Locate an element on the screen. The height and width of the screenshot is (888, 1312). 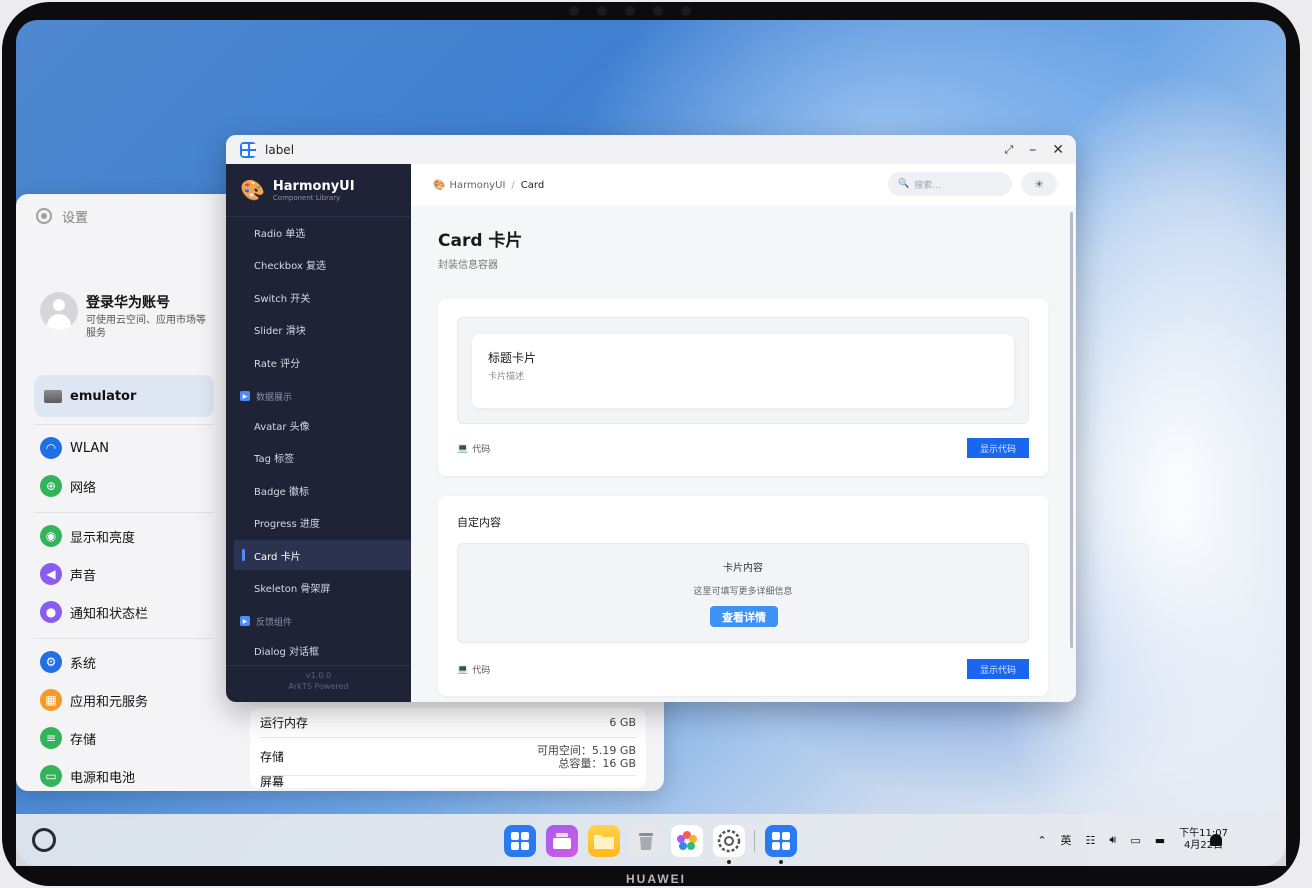
account-entry: 登录华为账号 可使用云空间、应用市场等服务 is located at coordinates (127, 316).